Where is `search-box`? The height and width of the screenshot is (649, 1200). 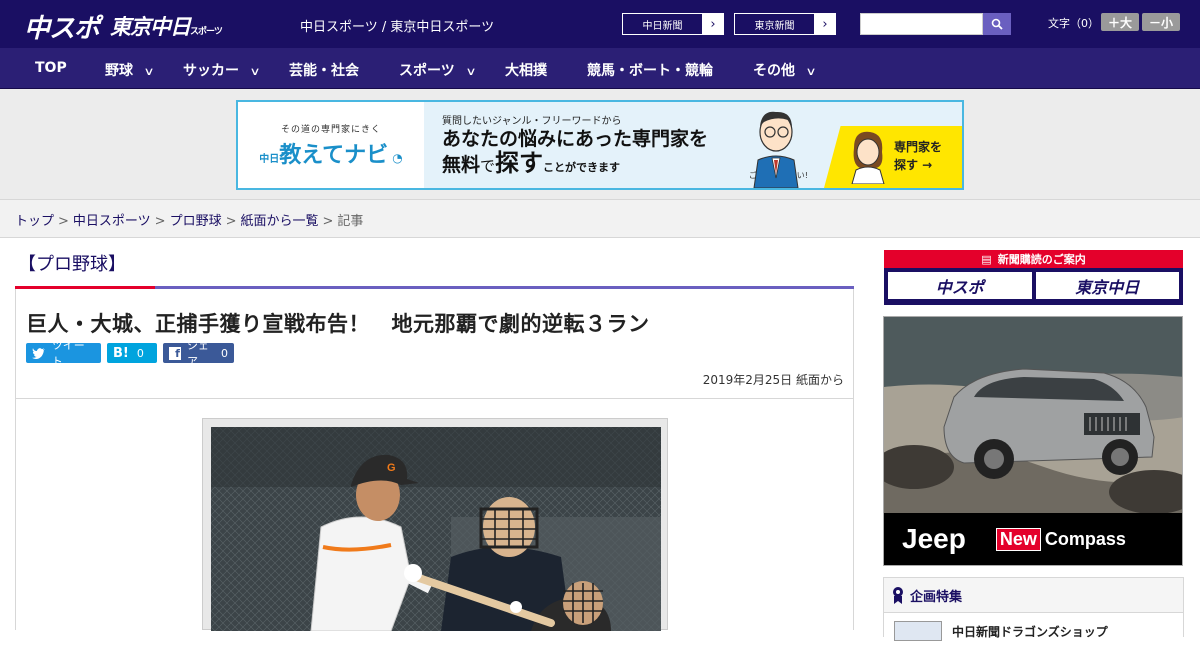 search-box is located at coordinates (935, 24).